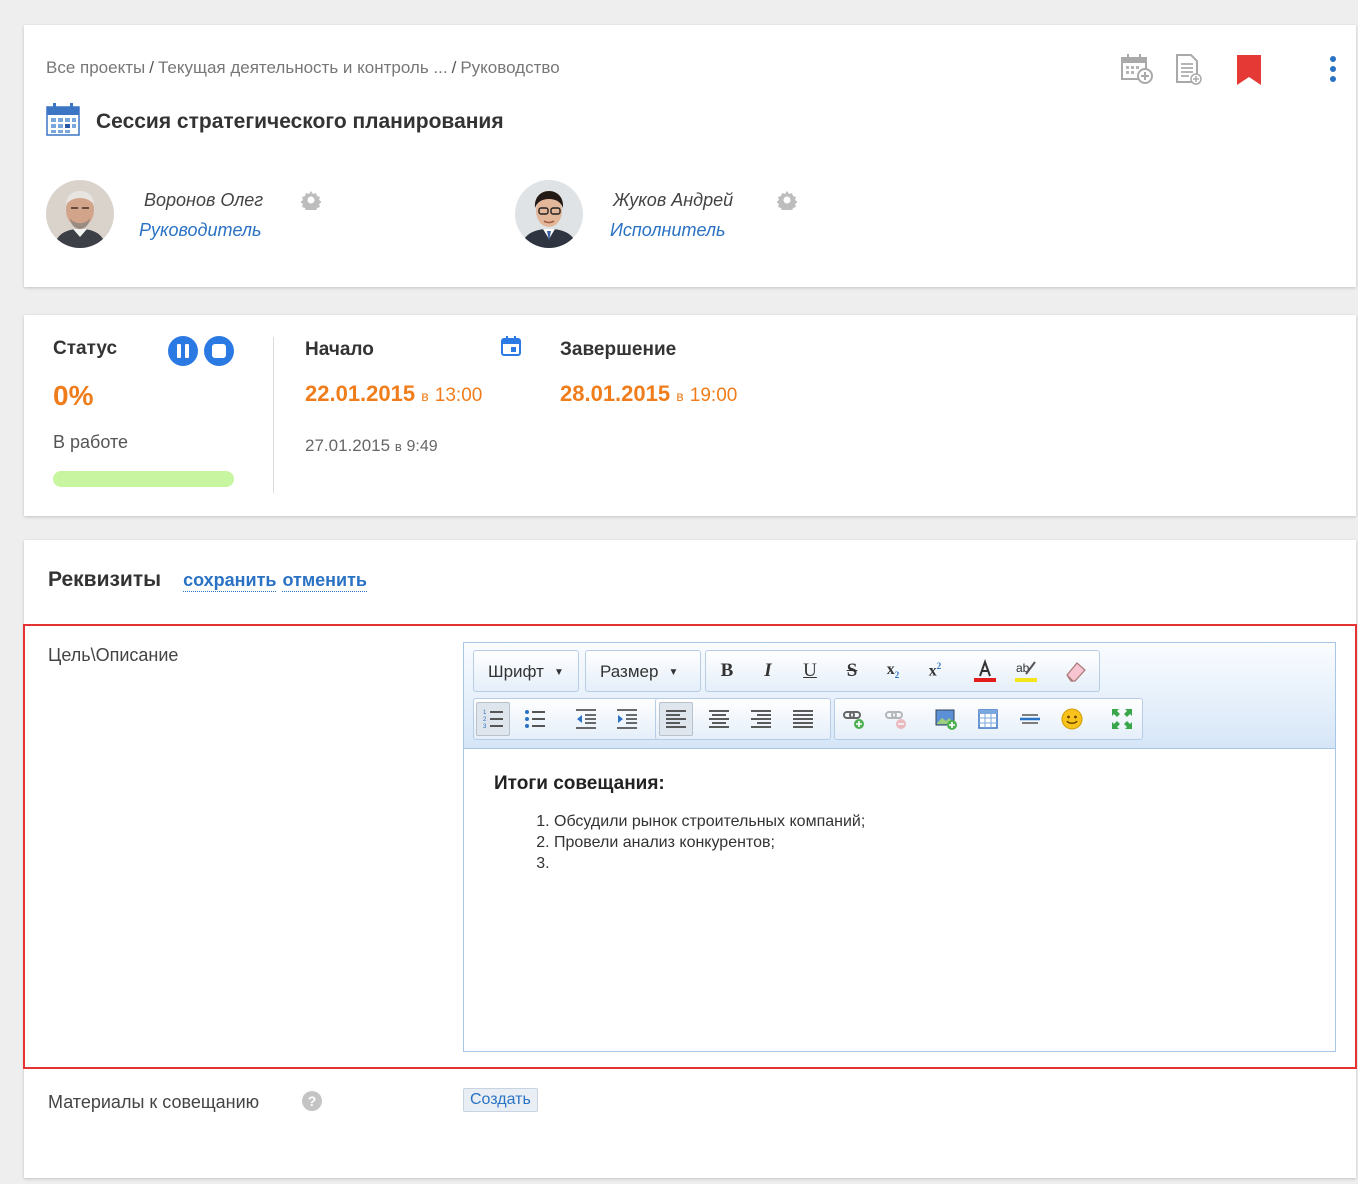 The height and width of the screenshot is (1184, 1358). What do you see at coordinates (1072, 719) in the screenshot?
I see `emoji-icon` at bounding box center [1072, 719].